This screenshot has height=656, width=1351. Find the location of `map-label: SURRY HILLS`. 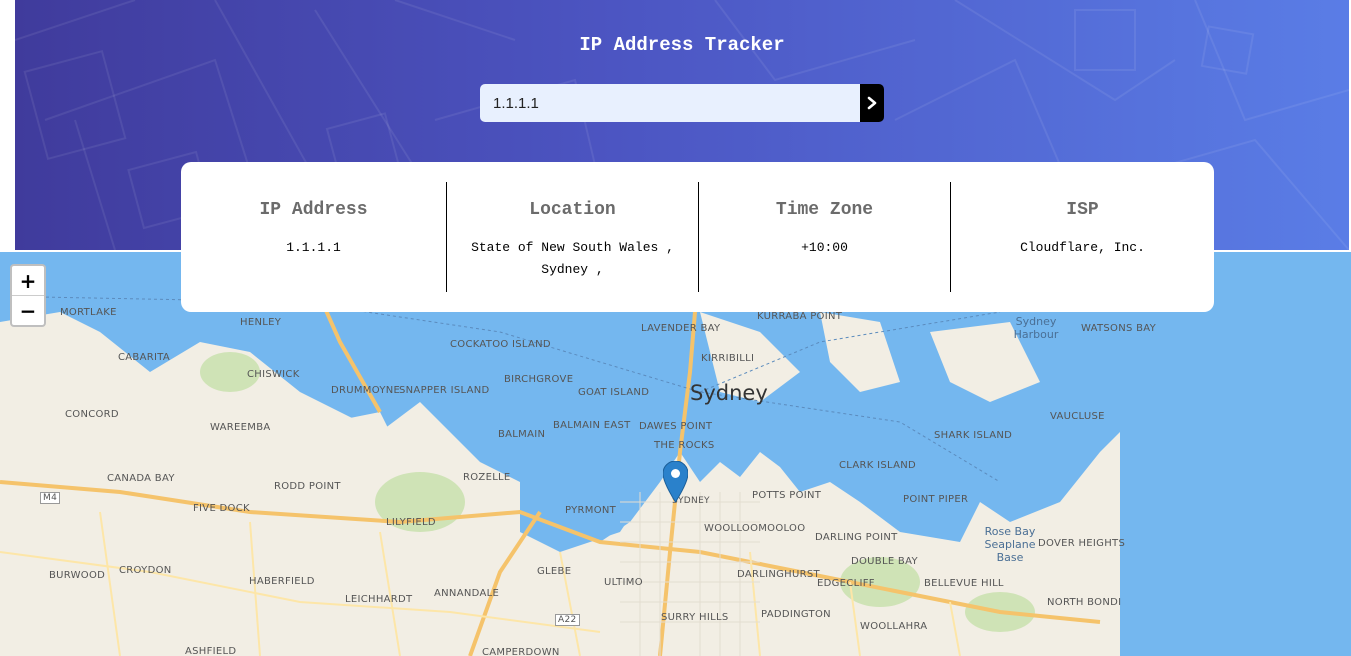

map-label: SURRY HILLS is located at coordinates (695, 617).